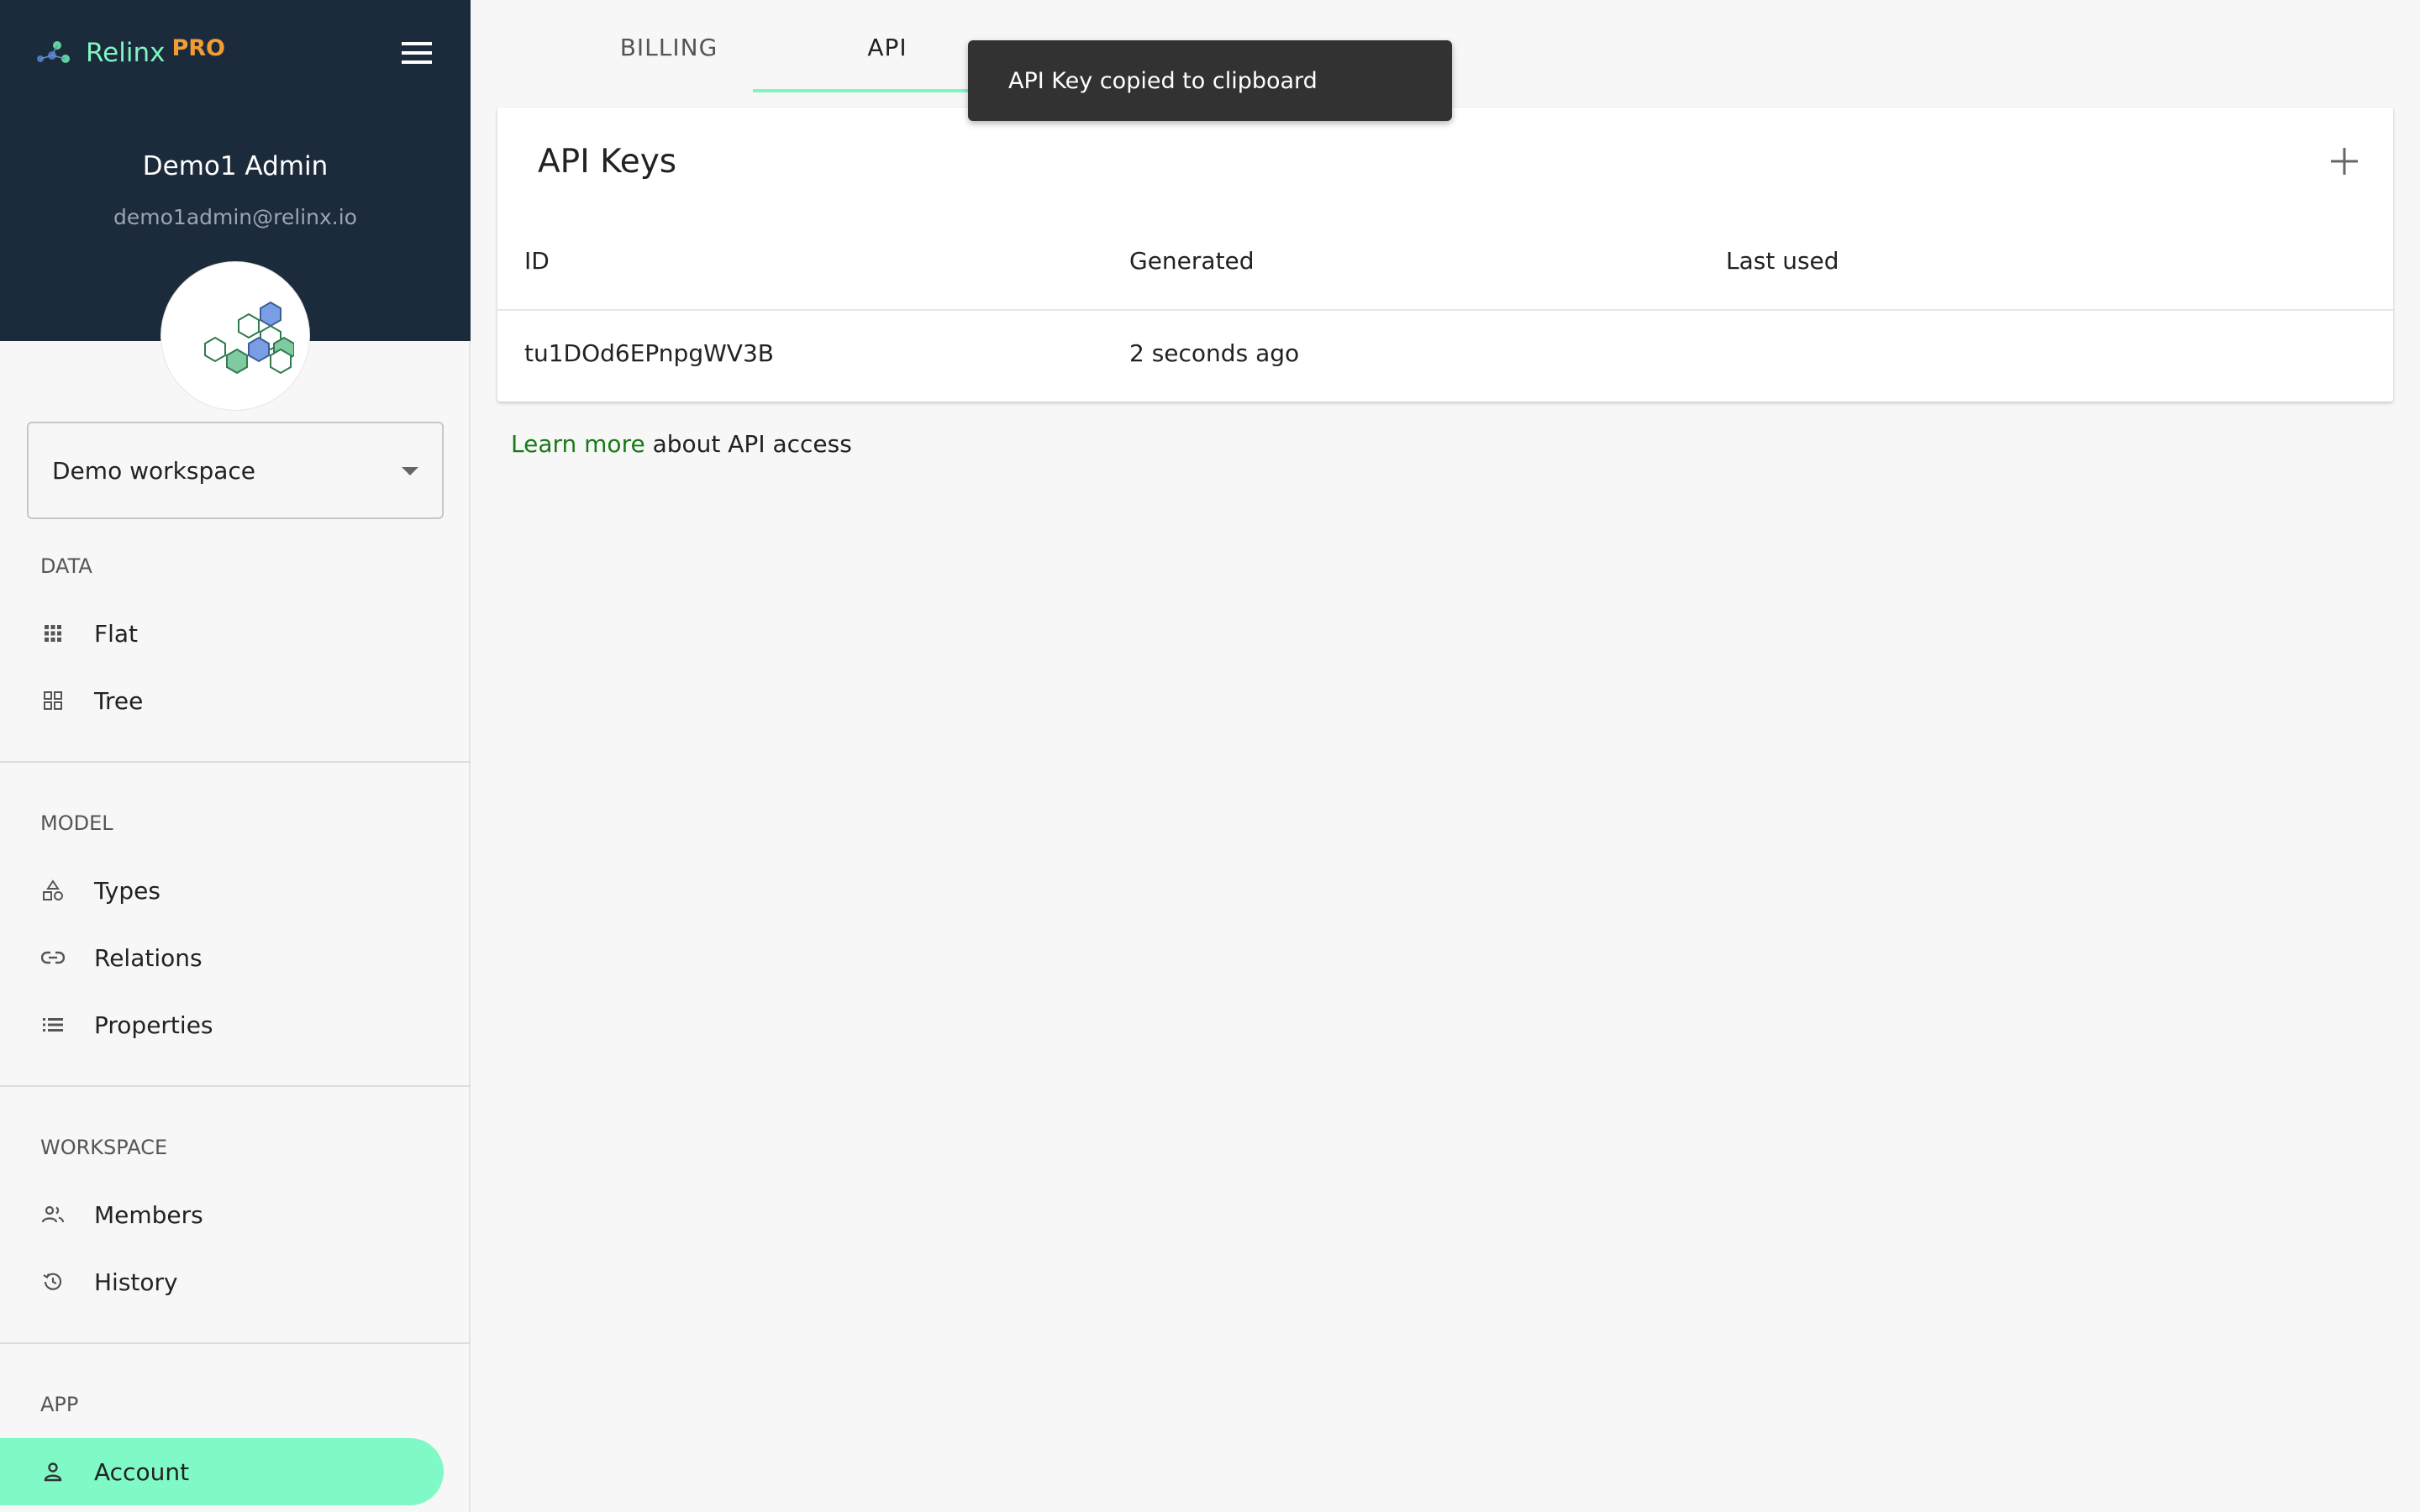 Image resolution: width=2420 pixels, height=1512 pixels. I want to click on sidebar-item-types: Types, so click(222, 890).